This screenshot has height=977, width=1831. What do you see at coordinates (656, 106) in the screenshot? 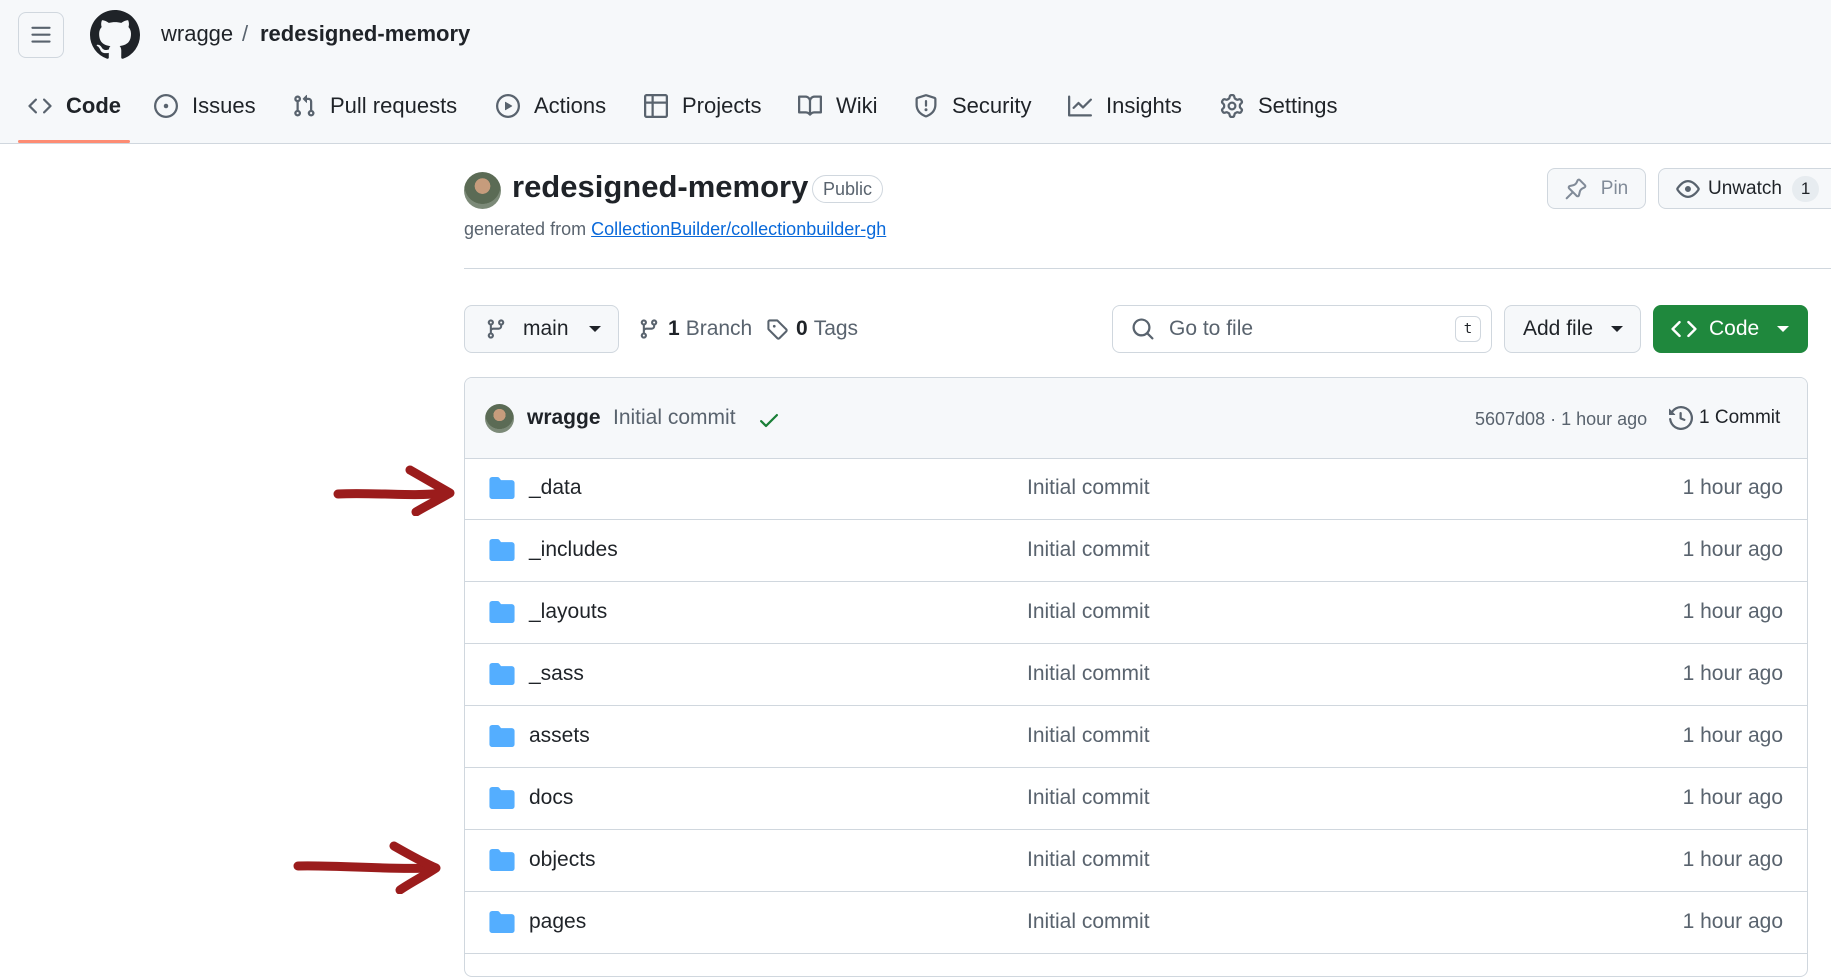
I see `table-icon` at bounding box center [656, 106].